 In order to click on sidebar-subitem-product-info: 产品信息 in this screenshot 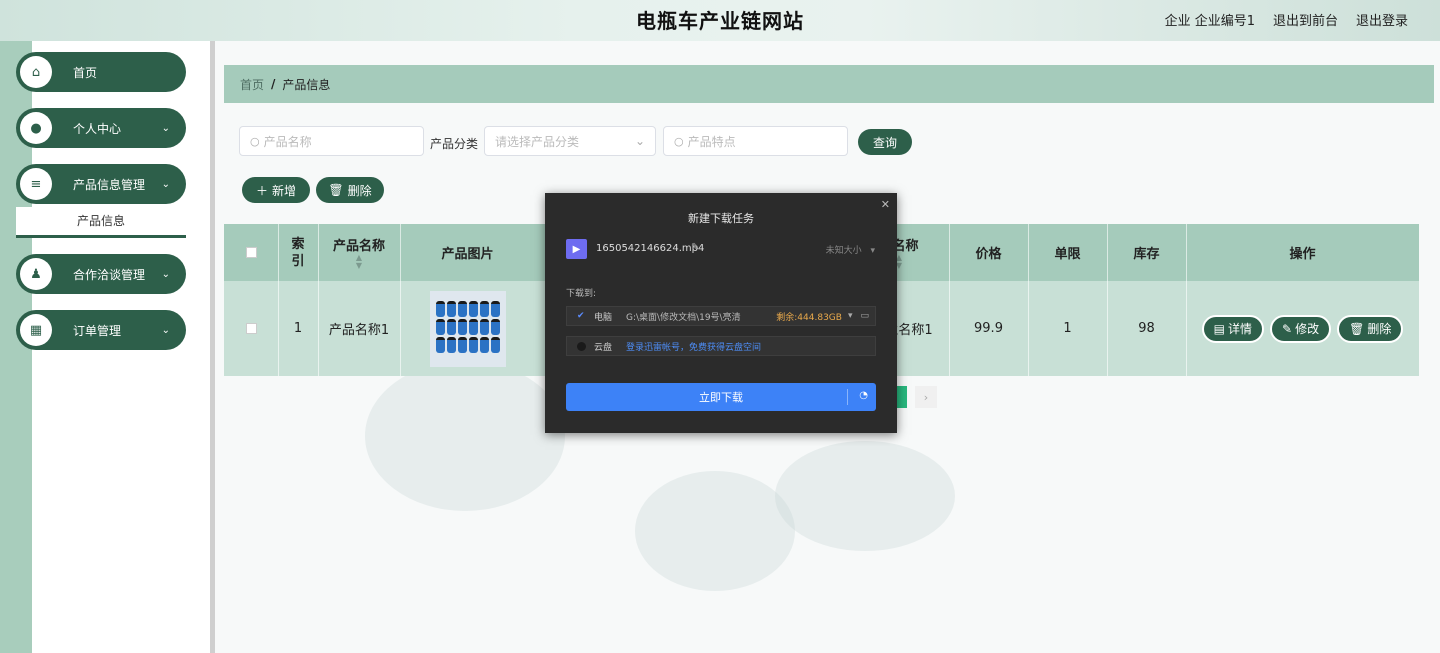, I will do `click(101, 222)`.